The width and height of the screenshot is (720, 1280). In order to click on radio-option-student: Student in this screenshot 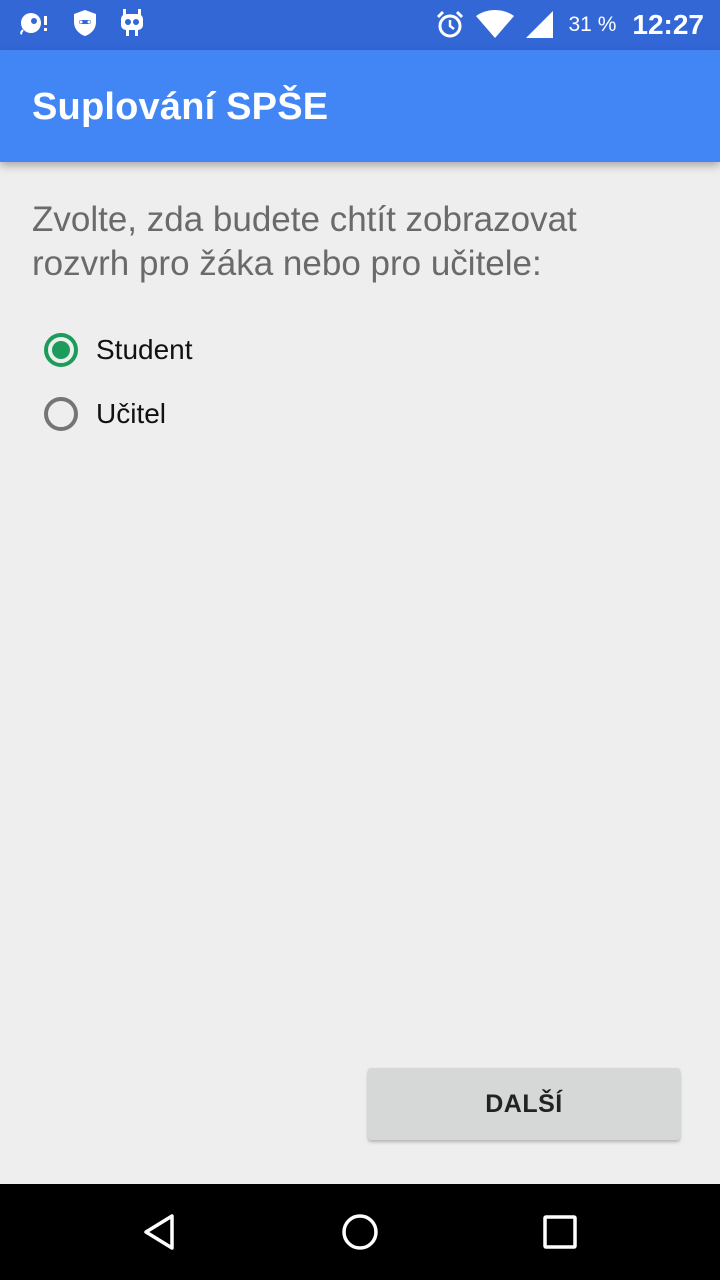, I will do `click(118, 350)`.